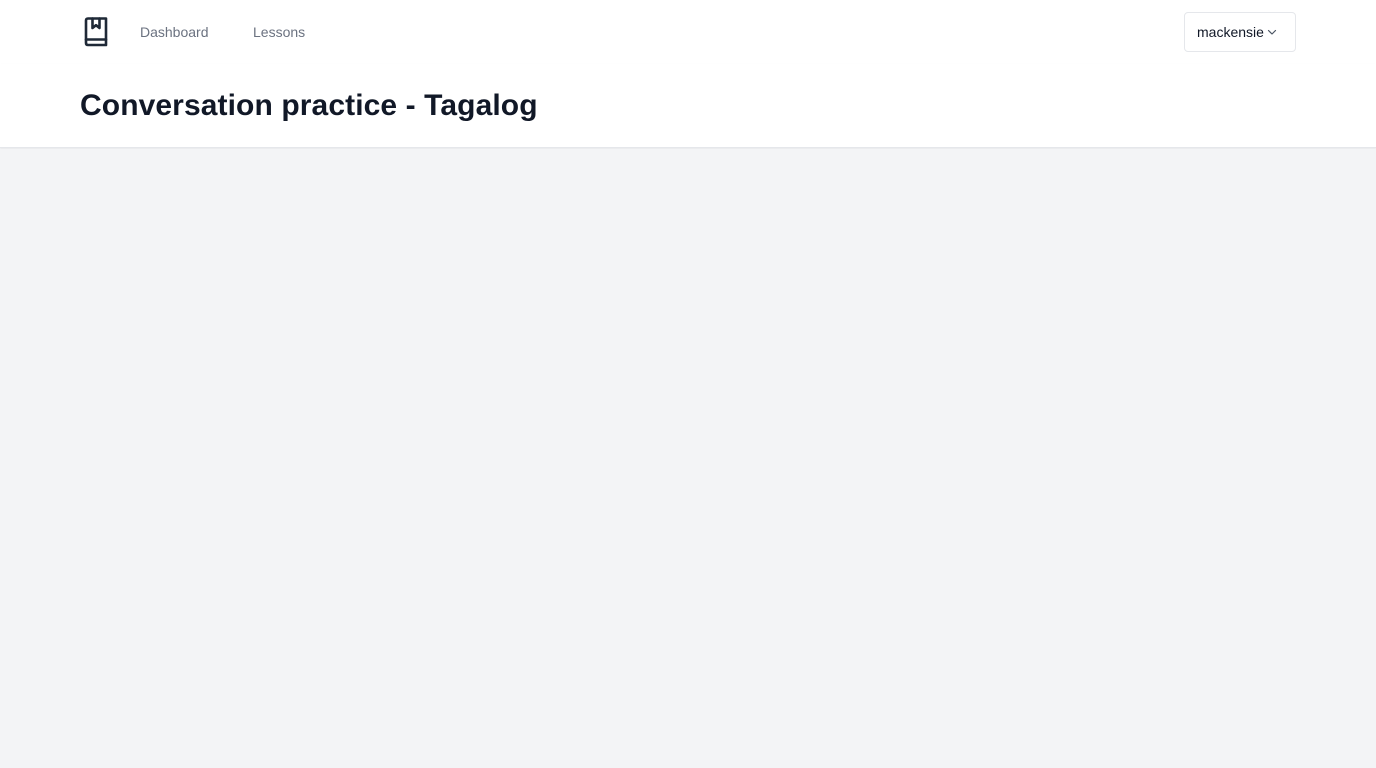 The height and width of the screenshot is (768, 1376). I want to click on page-title: Conversation practice - Tagalog, so click(309, 105).